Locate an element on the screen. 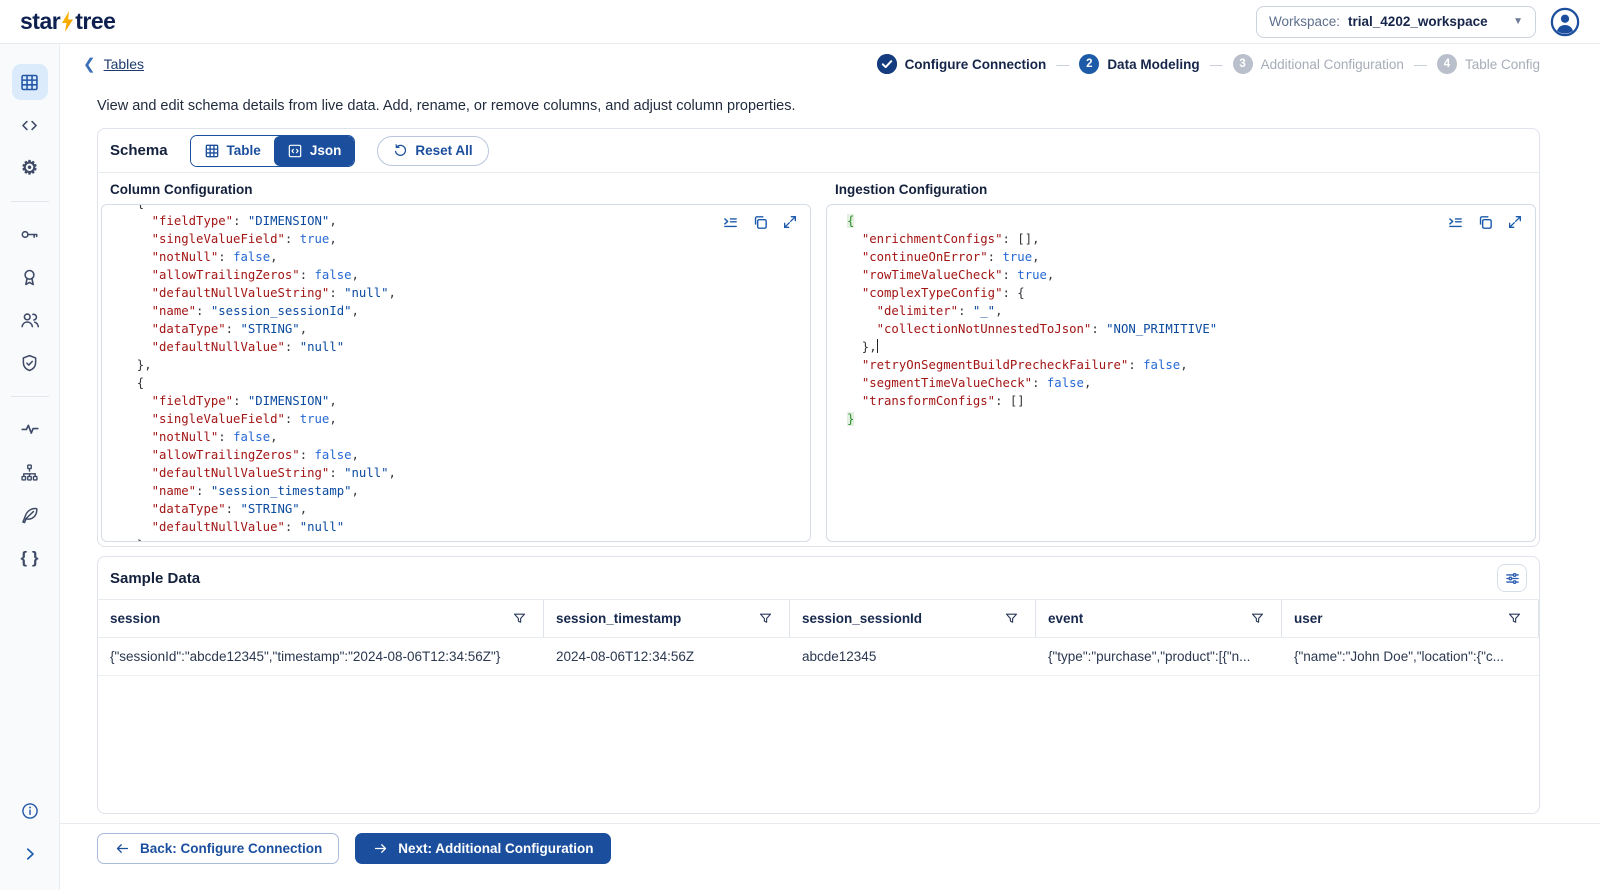 This screenshot has width=1600, height=890. logo-tree-text: tree is located at coordinates (95, 21).